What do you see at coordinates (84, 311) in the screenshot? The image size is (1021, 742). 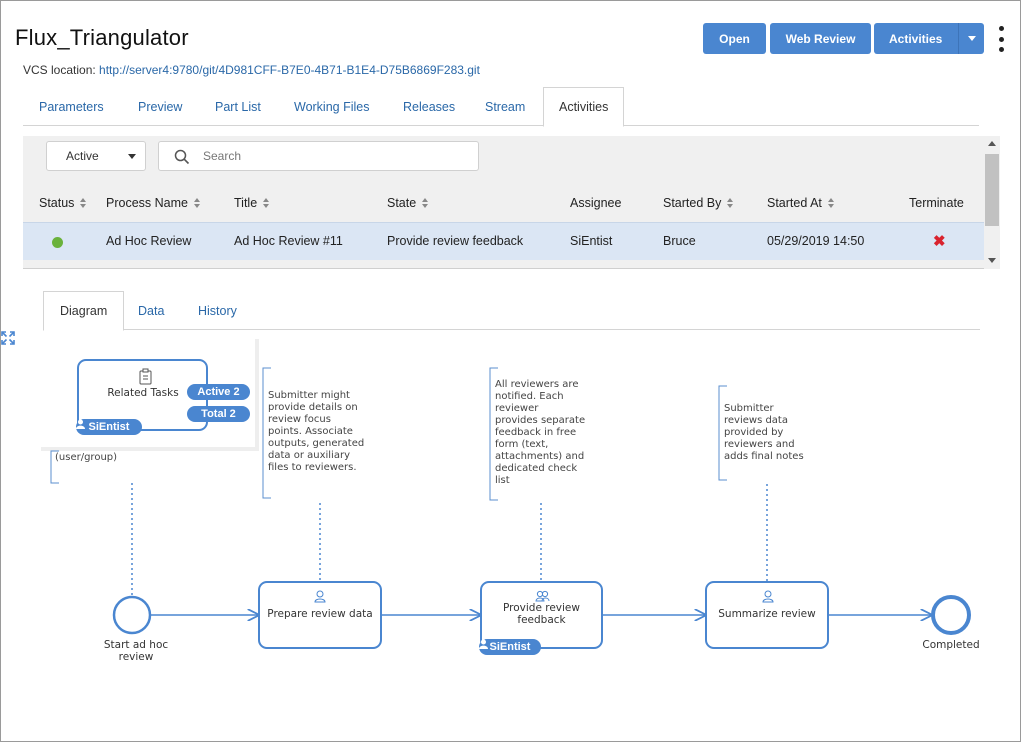 I see `tab-diagram: Diagram` at bounding box center [84, 311].